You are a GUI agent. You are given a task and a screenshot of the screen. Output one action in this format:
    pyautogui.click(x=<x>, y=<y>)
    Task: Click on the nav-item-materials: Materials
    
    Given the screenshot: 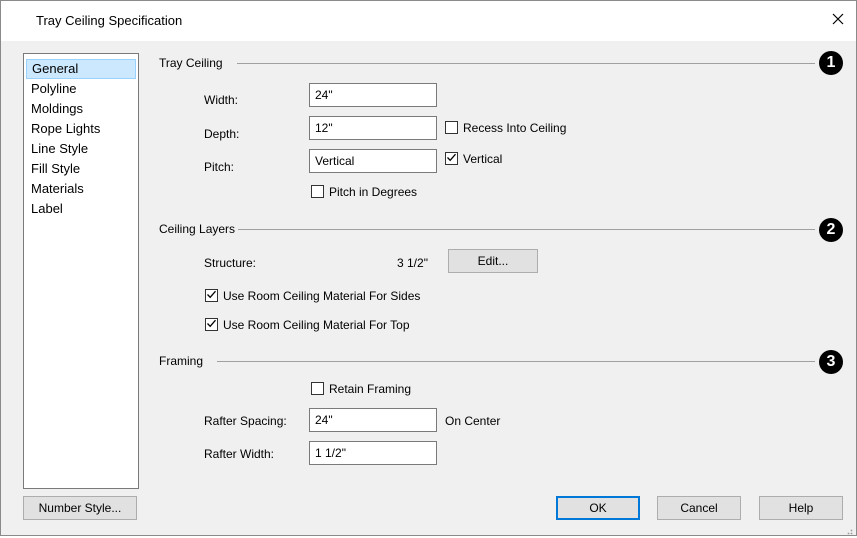 What is the action you would take?
    pyautogui.click(x=81, y=189)
    